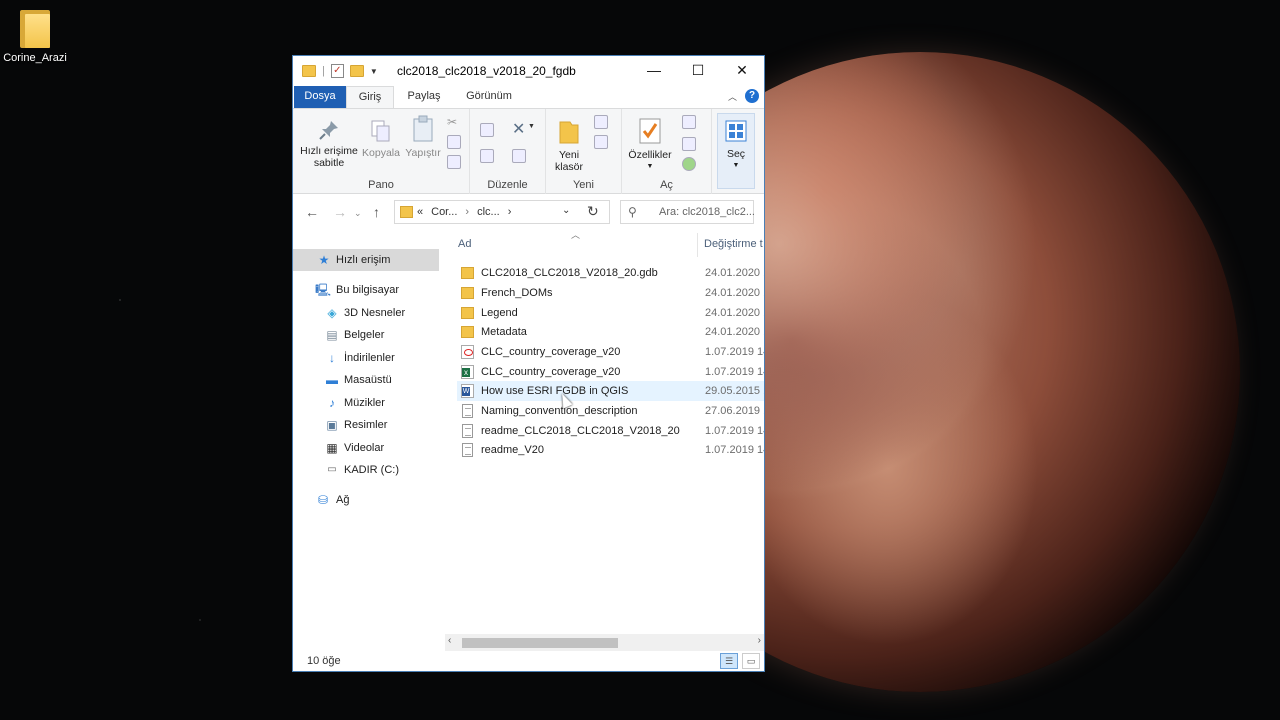 The image size is (1280, 720). What do you see at coordinates (337, 71) in the screenshot?
I see `properties-quick-icon: ✓` at bounding box center [337, 71].